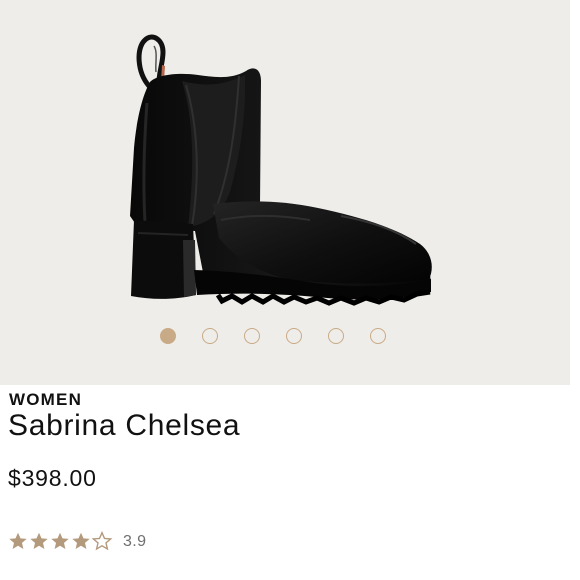 The width and height of the screenshot is (580, 580). I want to click on gallery-edge, so click(575, 192).